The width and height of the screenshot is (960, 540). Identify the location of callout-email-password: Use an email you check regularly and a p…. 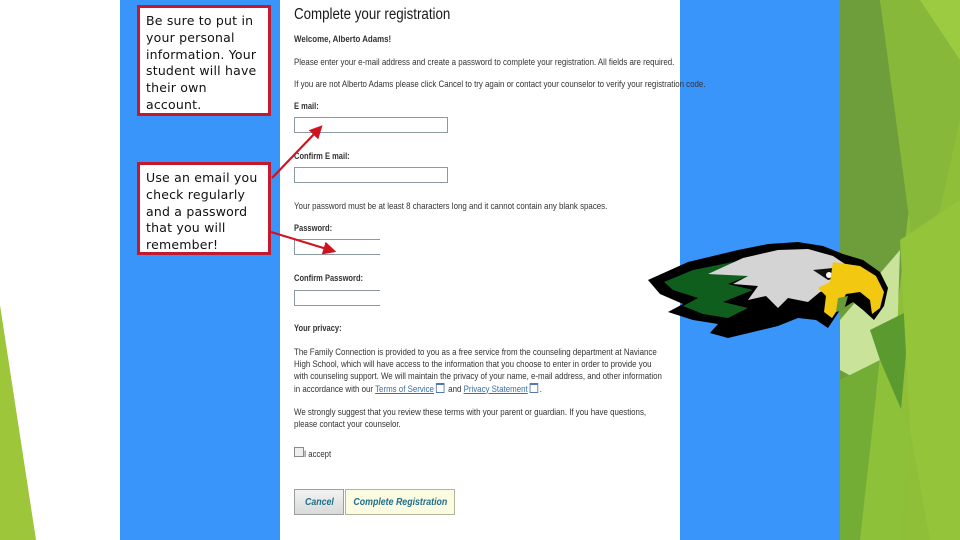
(204, 208).